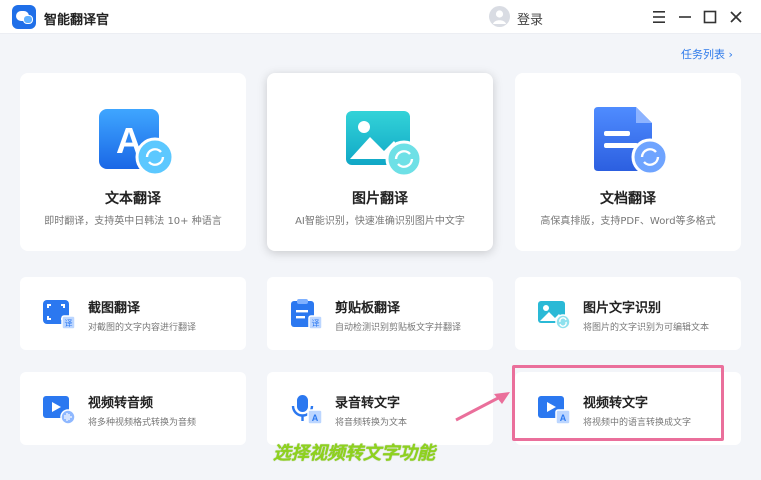 The width and height of the screenshot is (761, 480). Describe the element at coordinates (380, 199) in the screenshot. I see `card-title: 图片翻译` at that location.